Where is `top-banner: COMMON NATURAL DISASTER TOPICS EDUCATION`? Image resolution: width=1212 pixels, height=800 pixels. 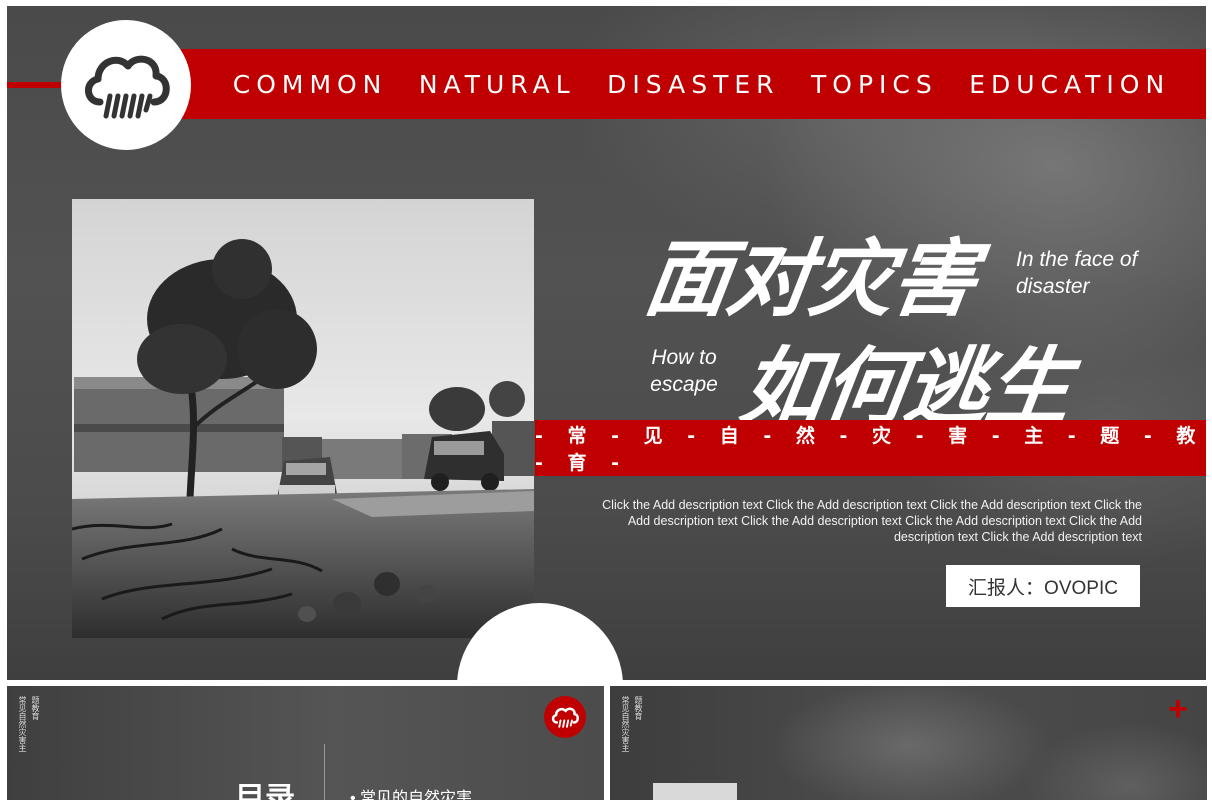 top-banner: COMMON NATURAL DISASTER TOPICS EDUCATION is located at coordinates (691, 84).